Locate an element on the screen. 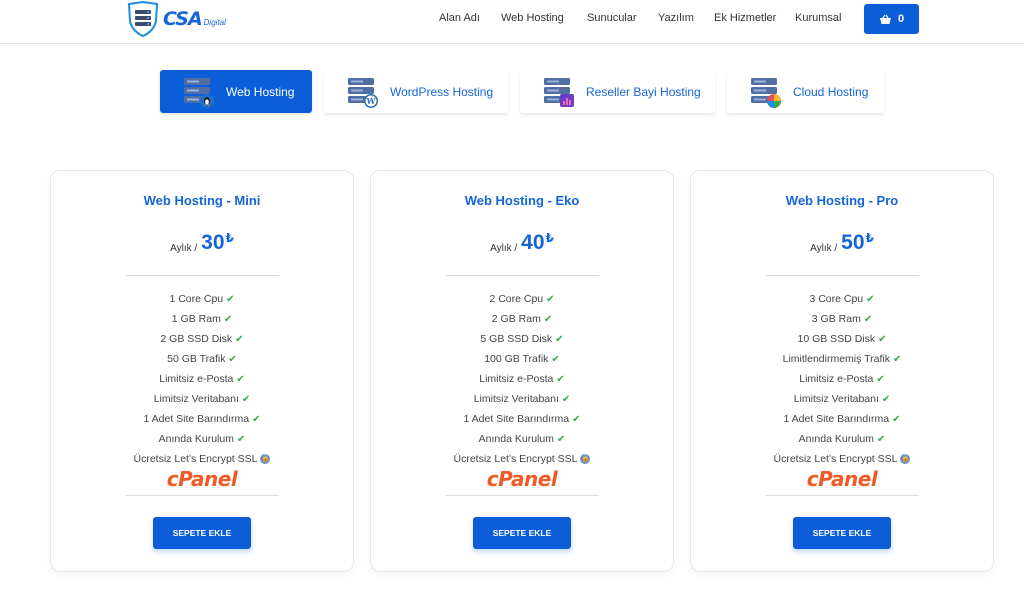 This screenshot has height=589, width=1024. nav-item-alan-adi: Alan Adı is located at coordinates (459, 18).